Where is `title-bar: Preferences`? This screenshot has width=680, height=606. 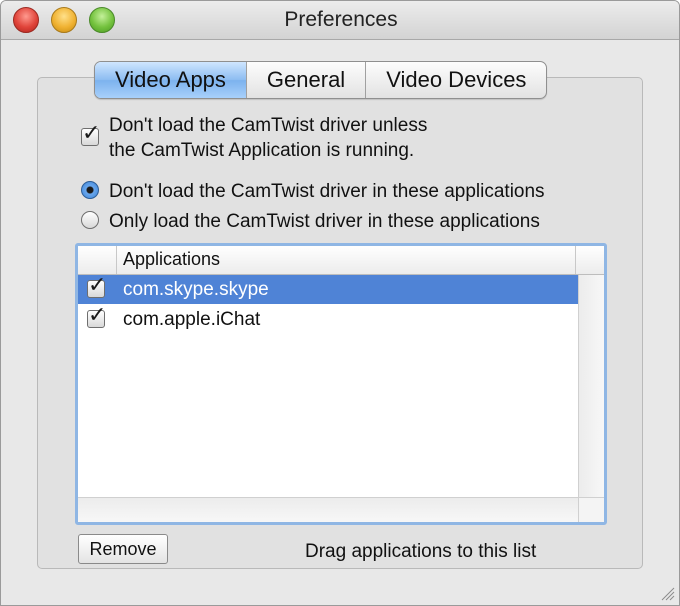
title-bar: Preferences is located at coordinates (340, 20).